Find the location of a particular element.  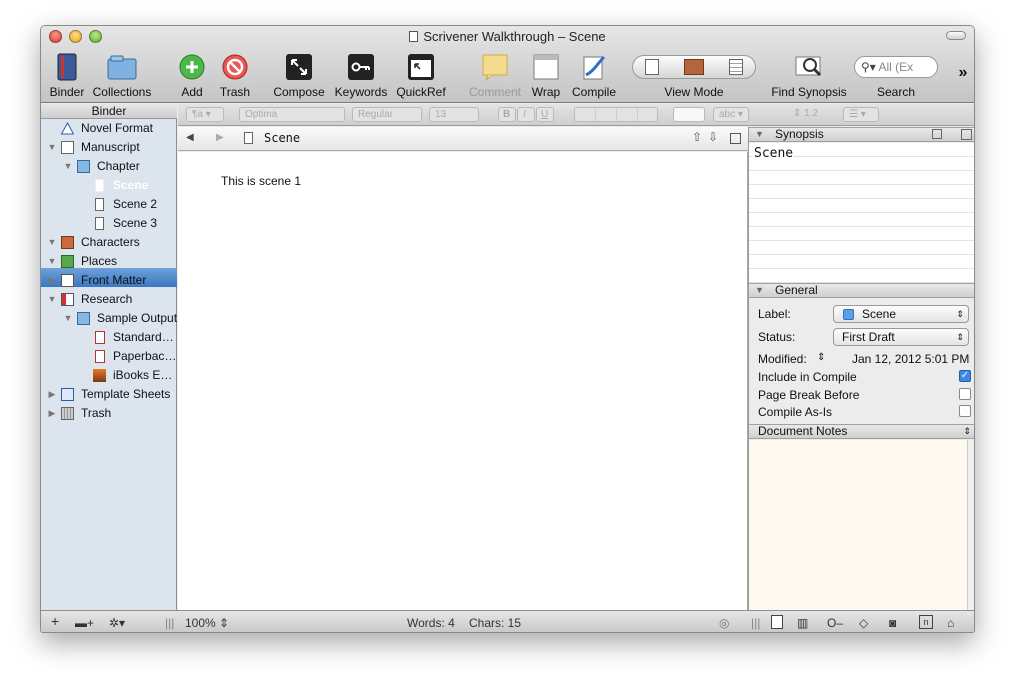

binder-item-research: ▼ Research is located at coordinates (109, 299).